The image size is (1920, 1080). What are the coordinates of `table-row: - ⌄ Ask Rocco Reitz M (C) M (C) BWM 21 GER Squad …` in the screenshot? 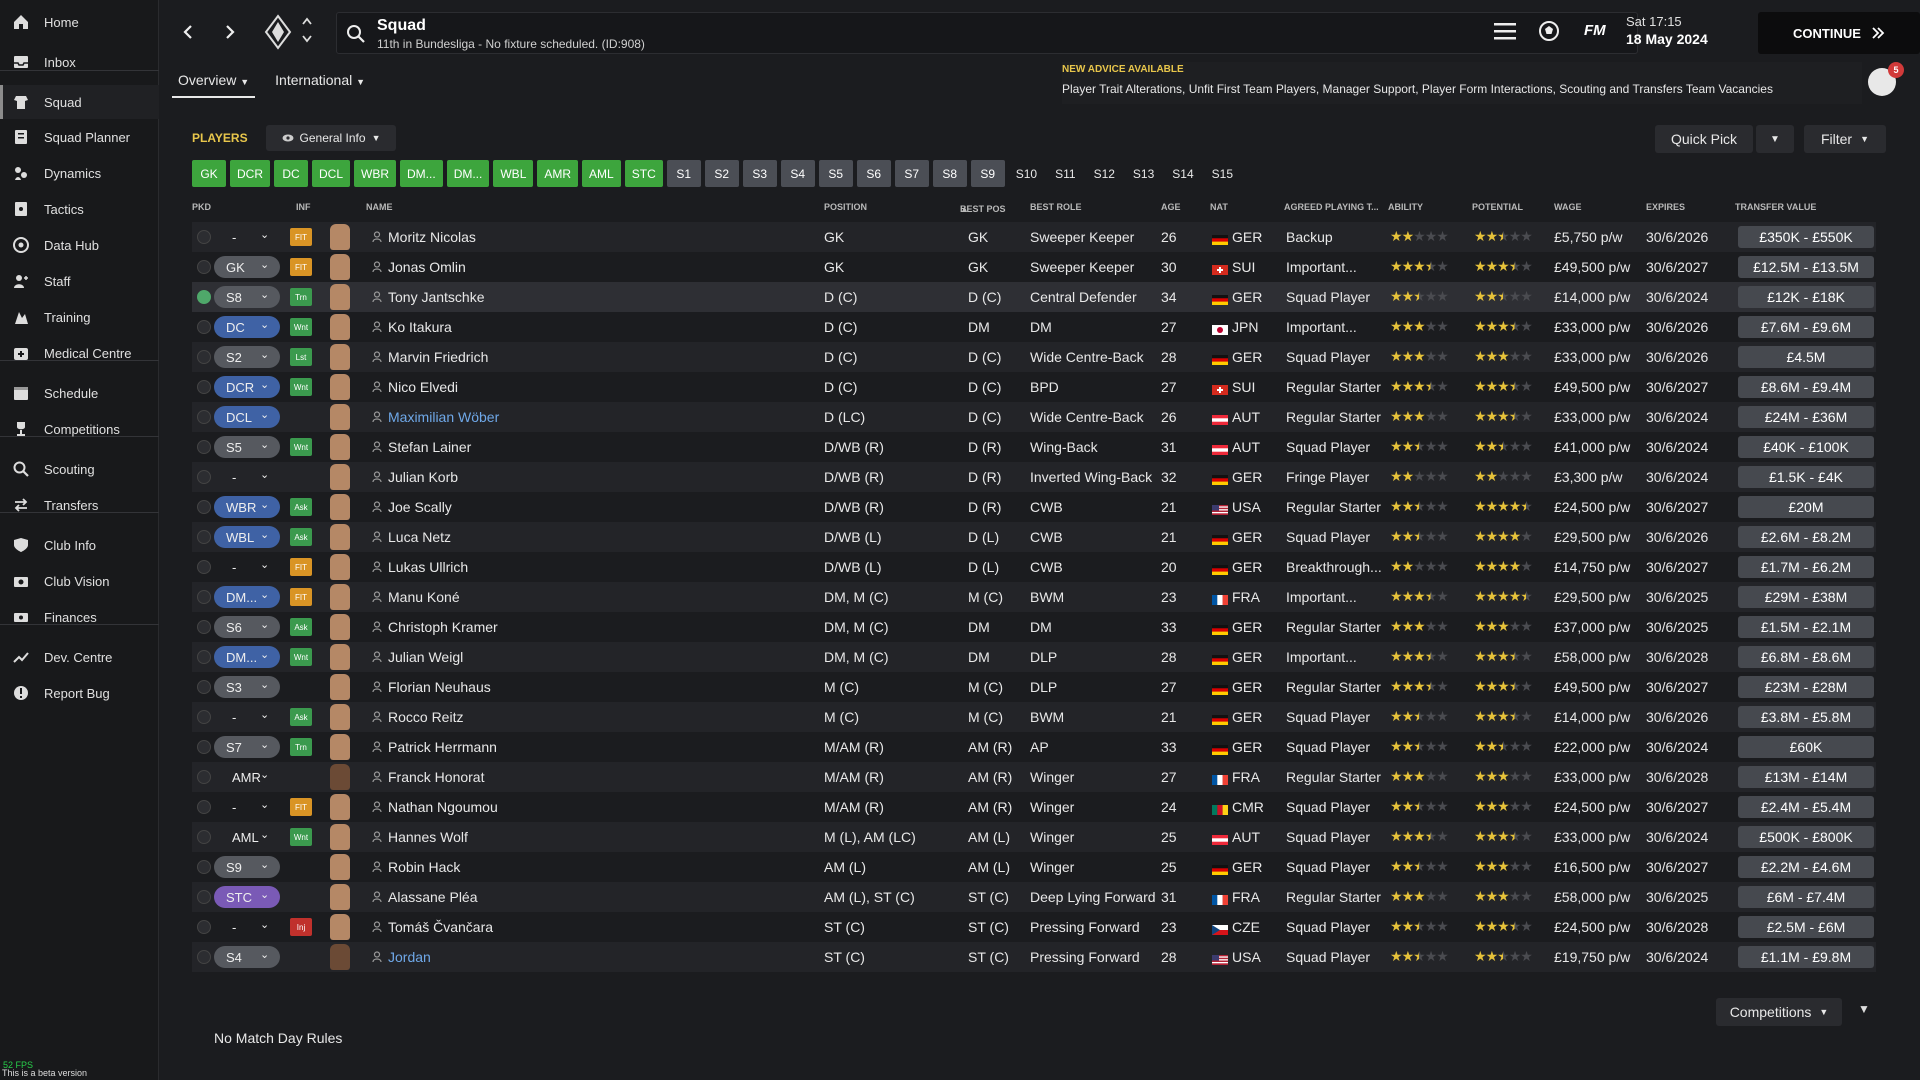 It's located at (1034, 717).